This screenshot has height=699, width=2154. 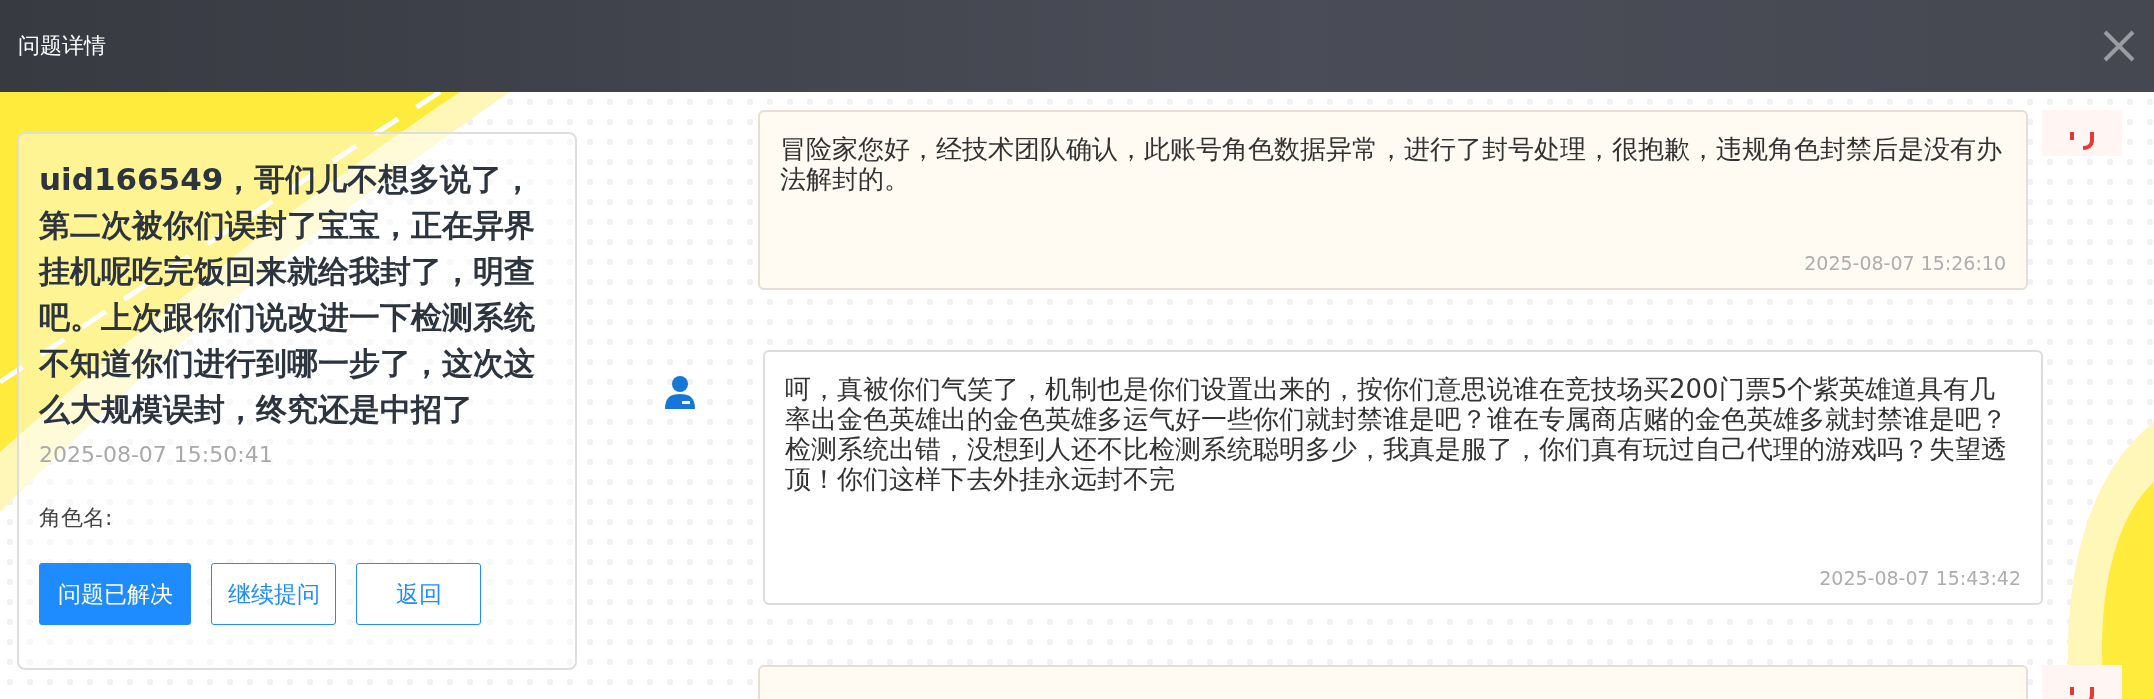 I want to click on action-button: 继续提问, so click(x=273, y=594).